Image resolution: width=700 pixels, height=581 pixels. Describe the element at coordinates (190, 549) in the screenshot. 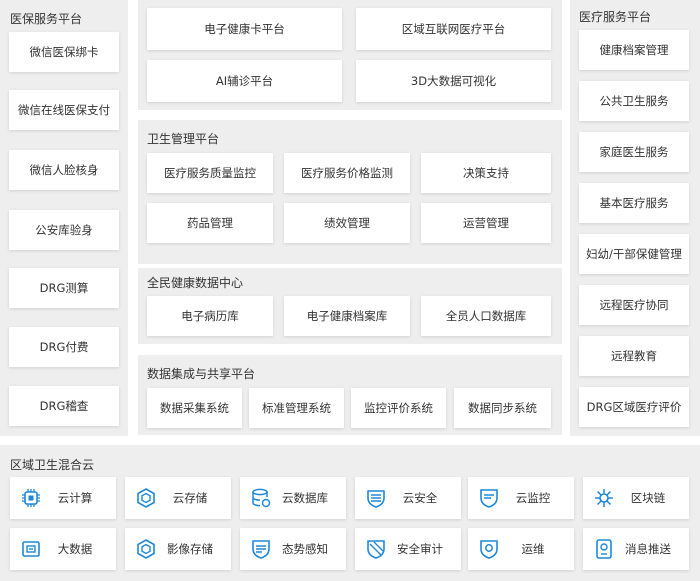

I see `cloud-item-label: 影像存储` at that location.